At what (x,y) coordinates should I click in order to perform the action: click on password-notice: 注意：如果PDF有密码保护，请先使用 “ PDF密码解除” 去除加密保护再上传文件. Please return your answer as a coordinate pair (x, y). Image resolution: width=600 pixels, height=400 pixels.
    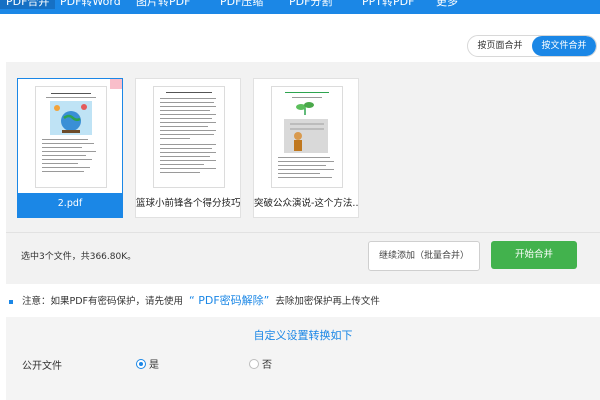
    Looking at the image, I should click on (194, 300).